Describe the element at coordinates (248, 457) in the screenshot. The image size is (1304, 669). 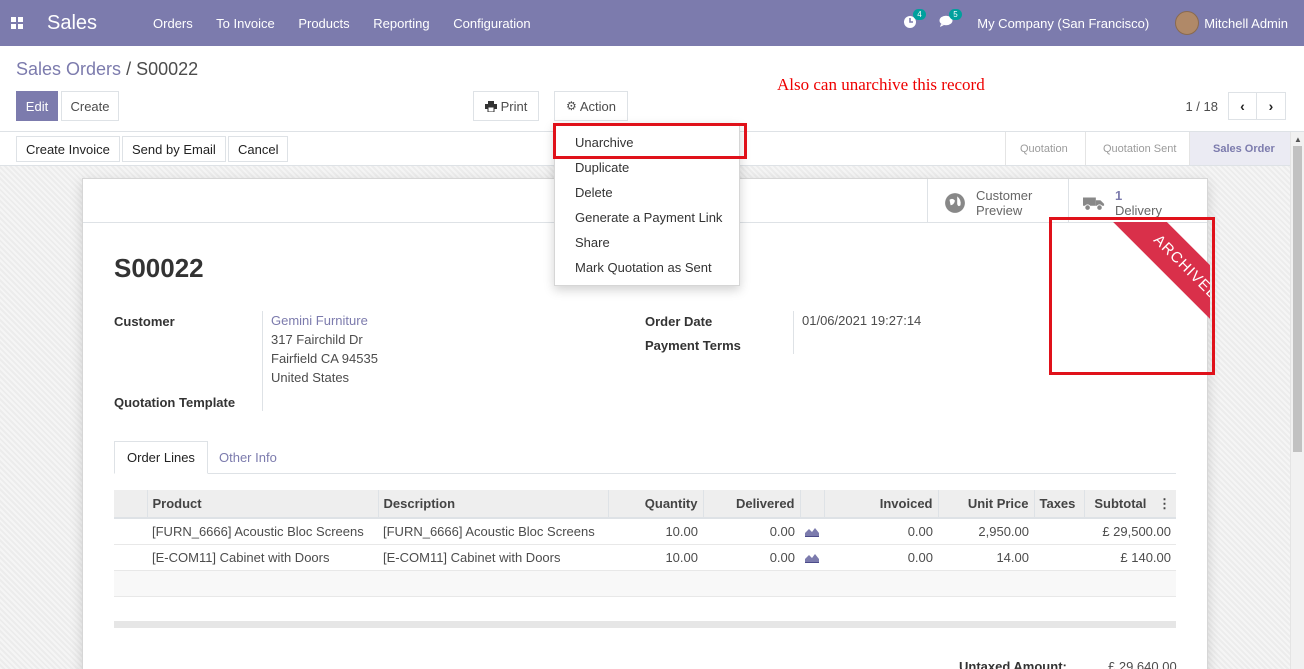
I see `tab-other-info: Other Info` at that location.